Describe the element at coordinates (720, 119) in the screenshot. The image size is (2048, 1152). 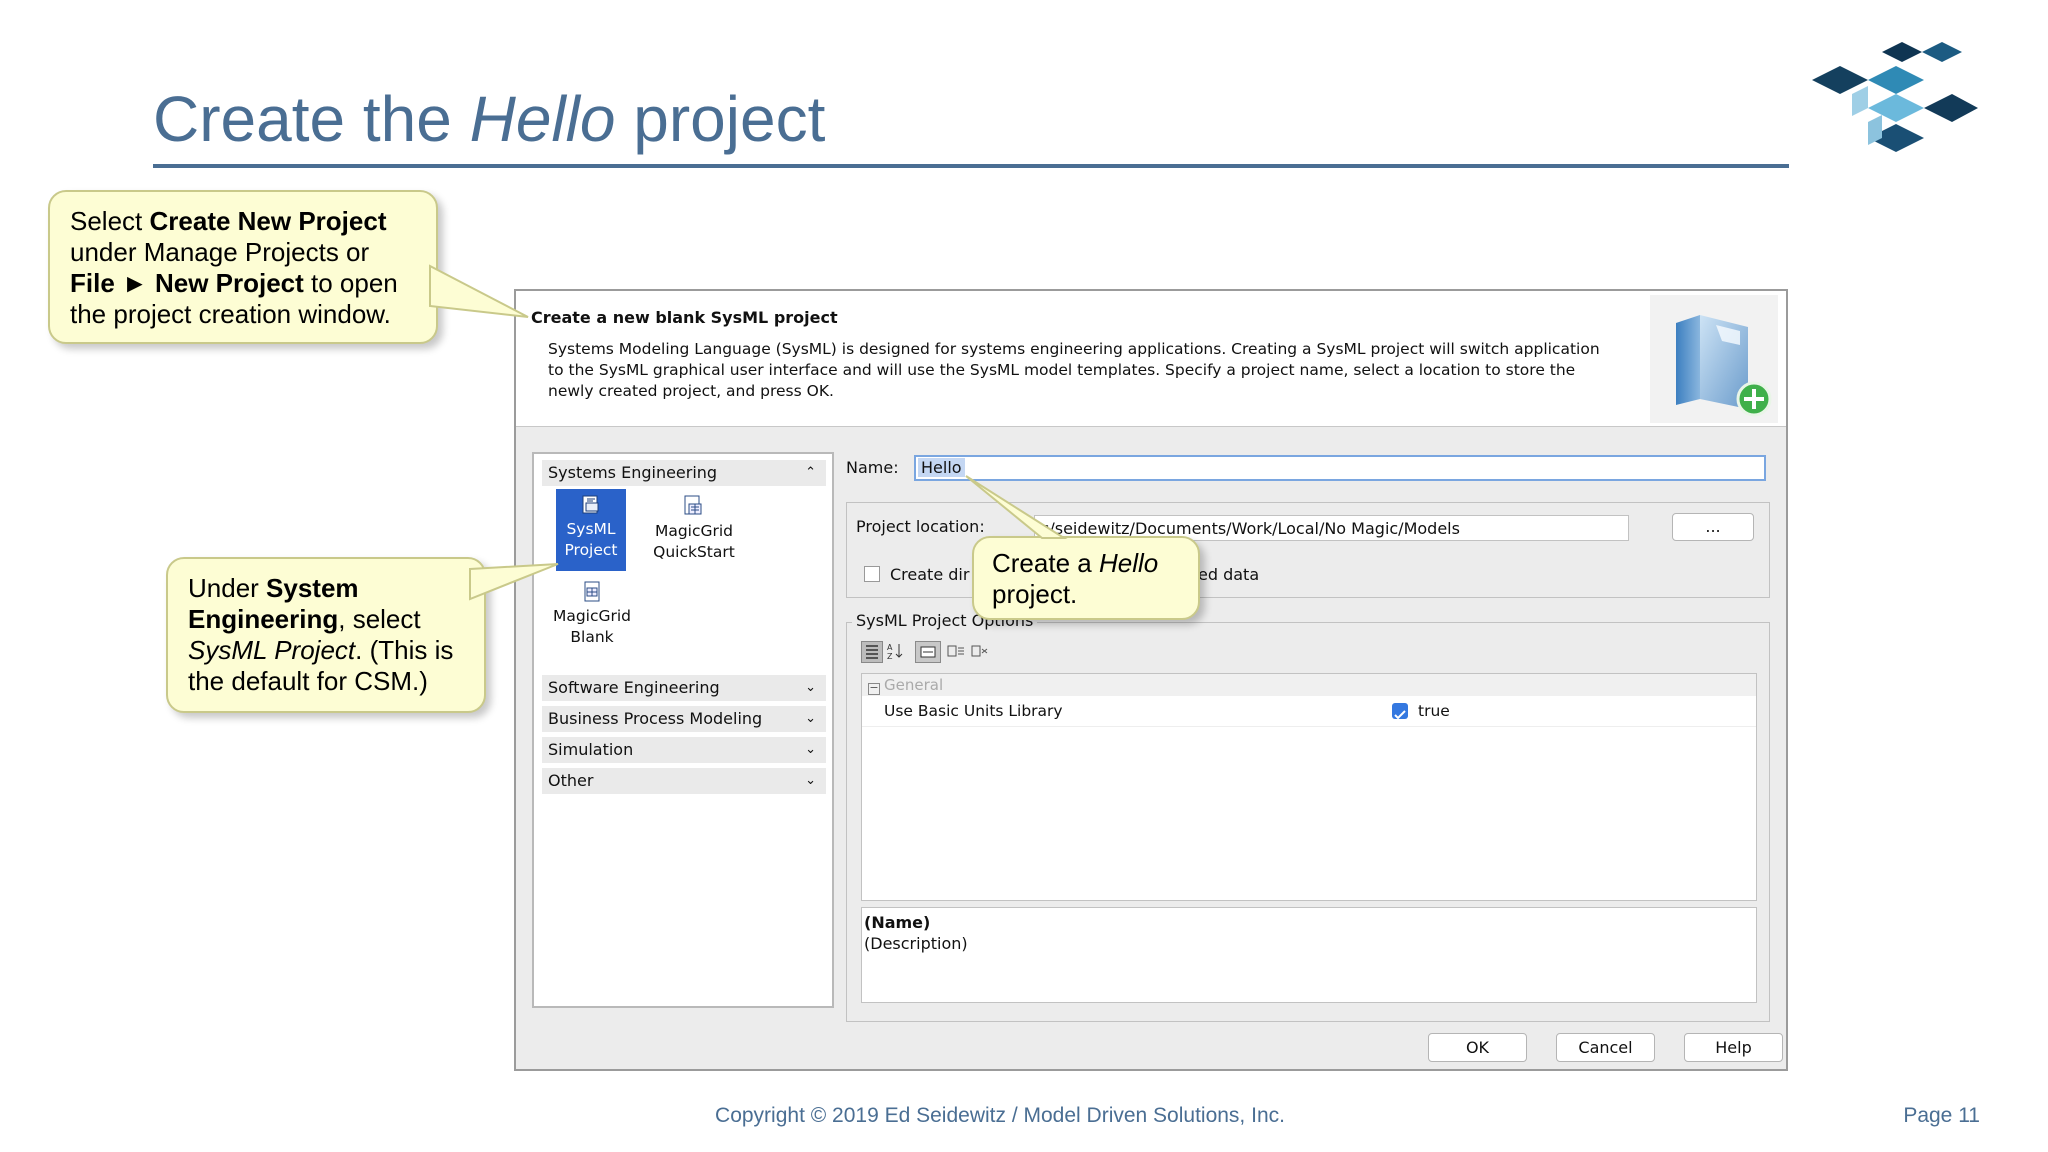
I see `title-text-2: project` at that location.